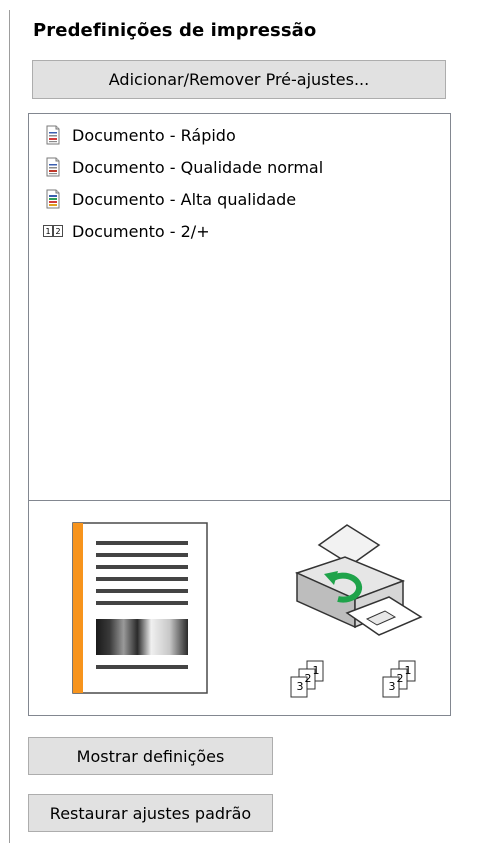 The image size is (481, 843). Describe the element at coordinates (408, 670) in the screenshot. I see `stack-right-number-1: 1` at that location.